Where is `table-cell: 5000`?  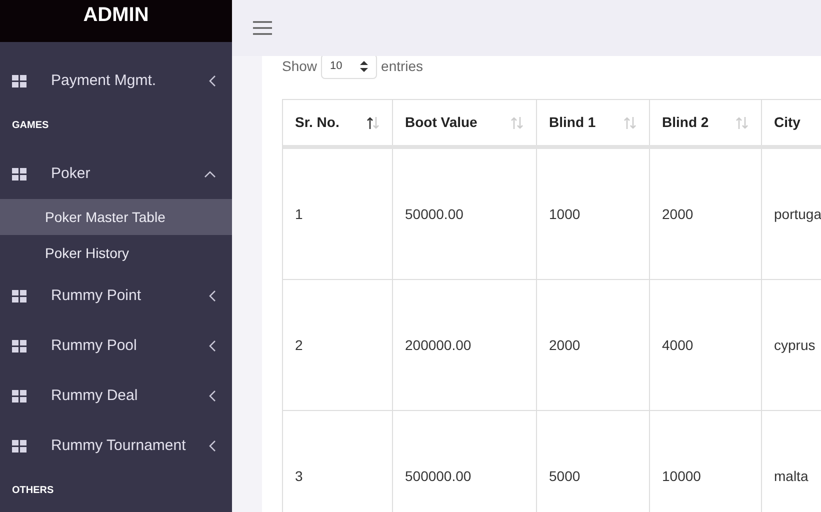 table-cell: 5000 is located at coordinates (593, 461).